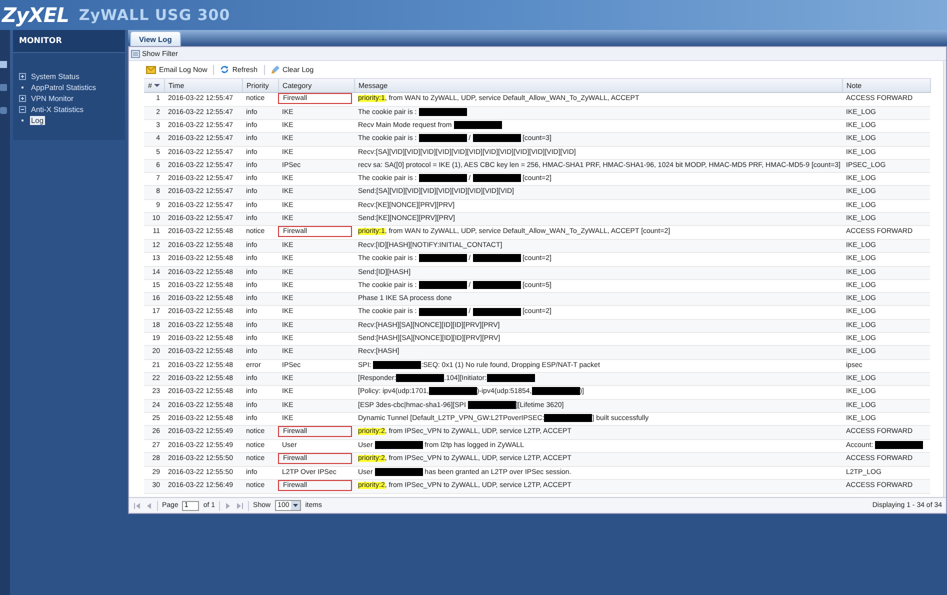 This screenshot has width=947, height=595. Describe the element at coordinates (35, 15) in the screenshot. I see `brand-logo: ZyXEL` at that location.